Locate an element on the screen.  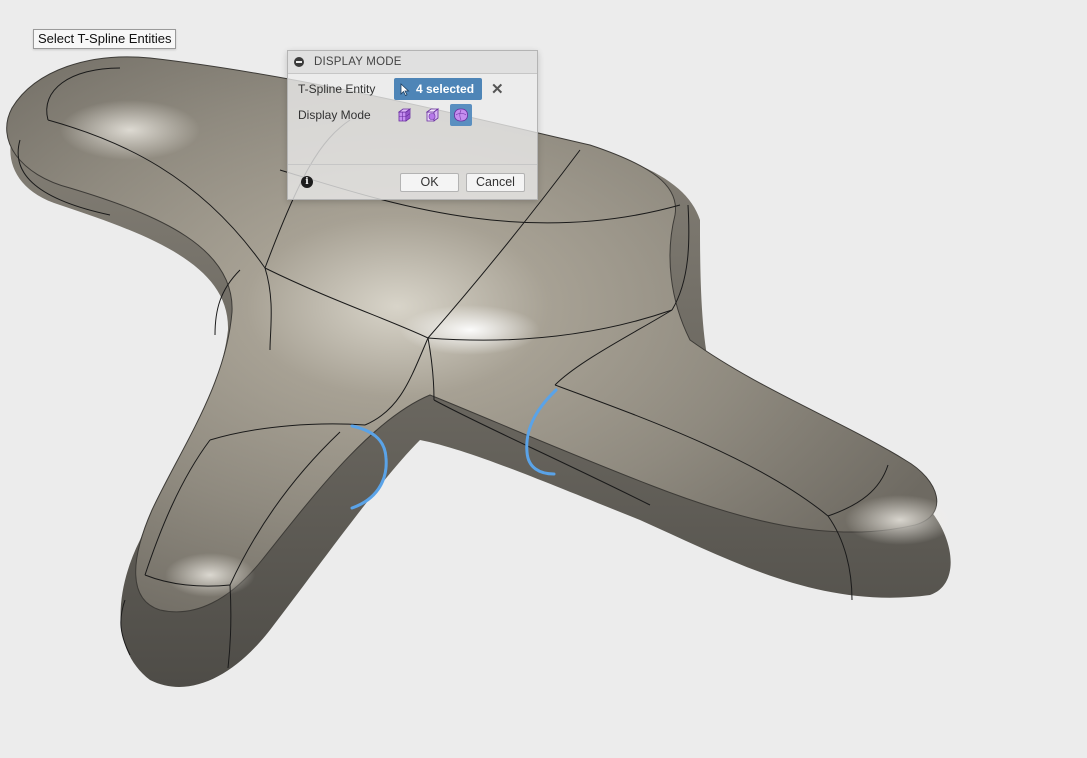
dialog-footer: i OK Cancel is located at coordinates (412, 181).